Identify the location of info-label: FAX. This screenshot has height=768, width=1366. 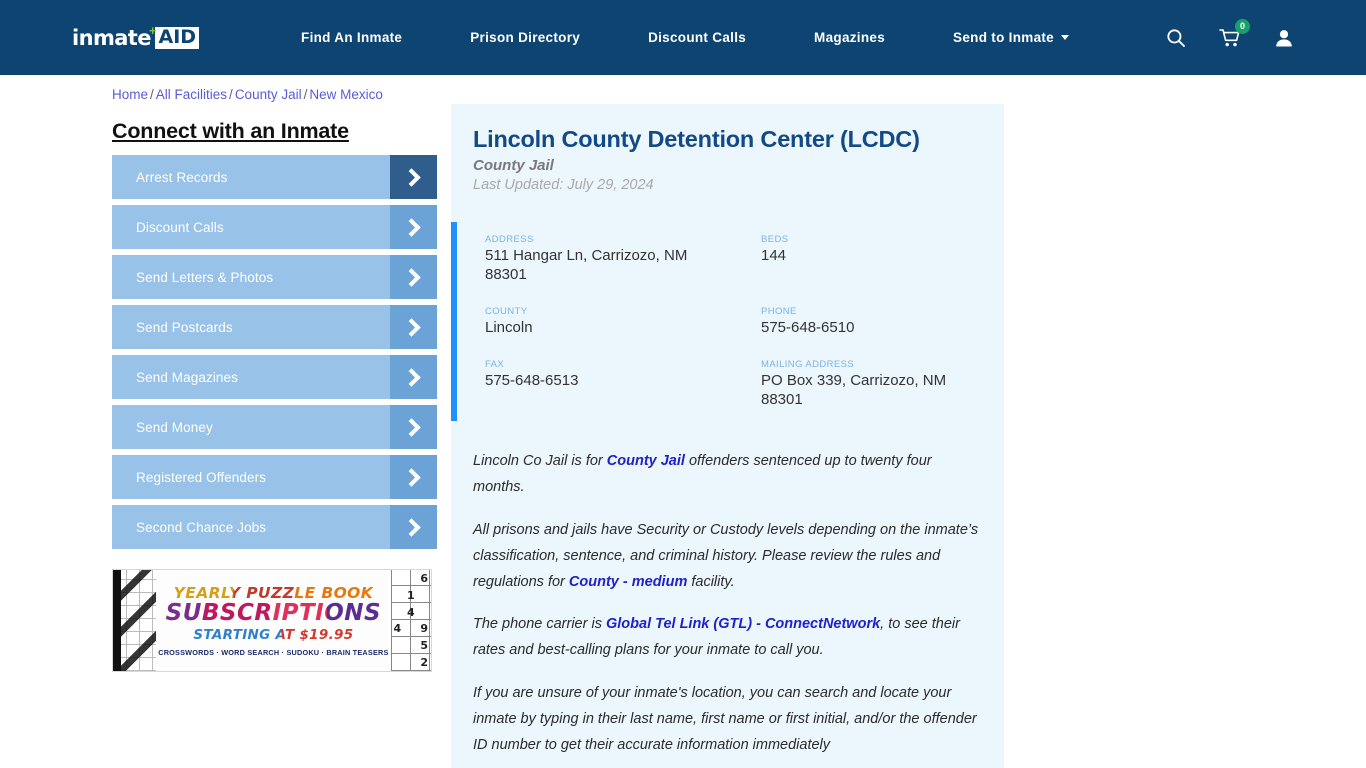
(495, 364).